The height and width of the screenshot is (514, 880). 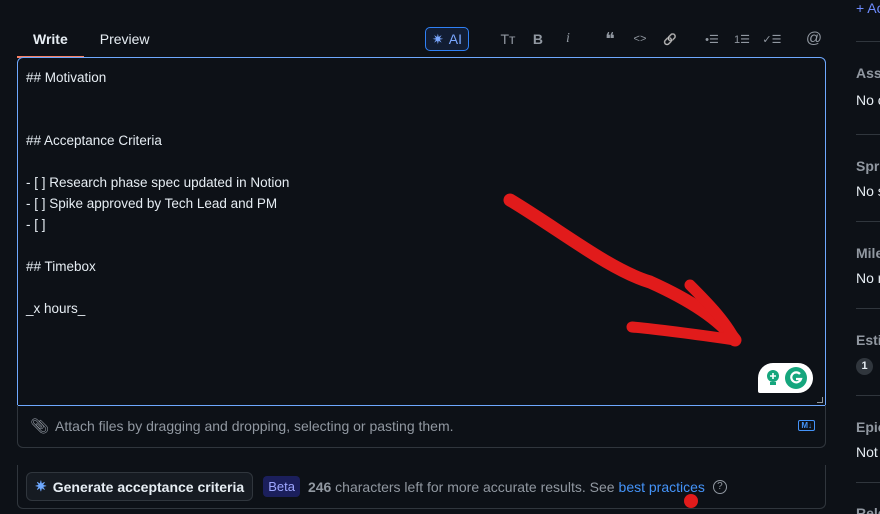 What do you see at coordinates (281, 486) in the screenshot?
I see `beta-badge: Beta` at bounding box center [281, 486].